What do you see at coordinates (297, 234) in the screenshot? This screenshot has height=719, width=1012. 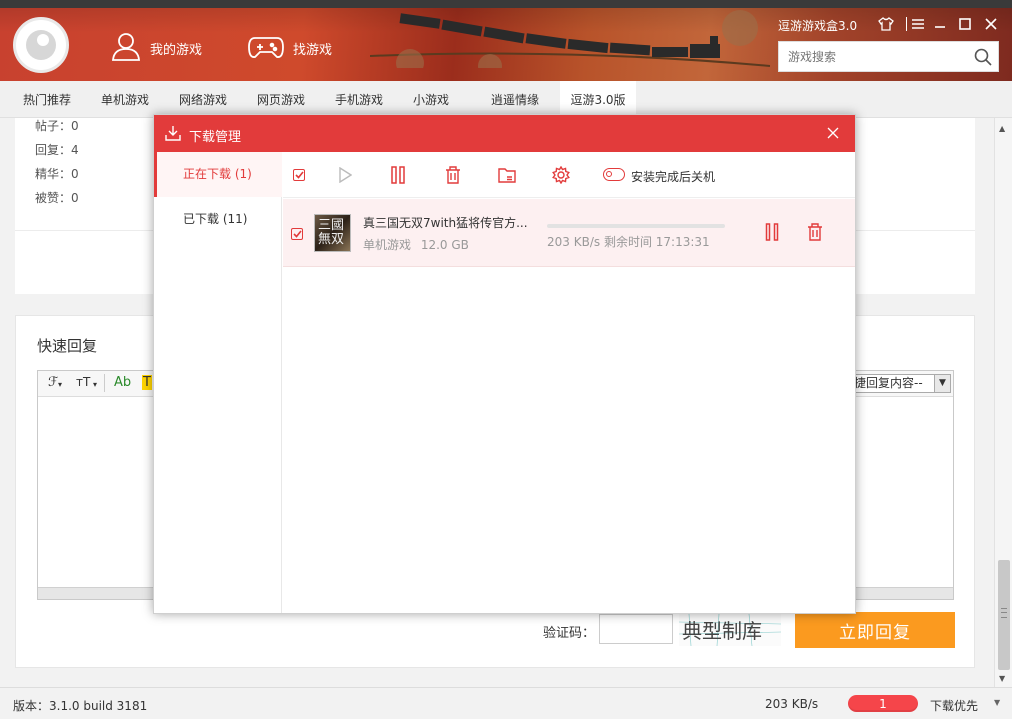 I see `row-checkbox` at bounding box center [297, 234].